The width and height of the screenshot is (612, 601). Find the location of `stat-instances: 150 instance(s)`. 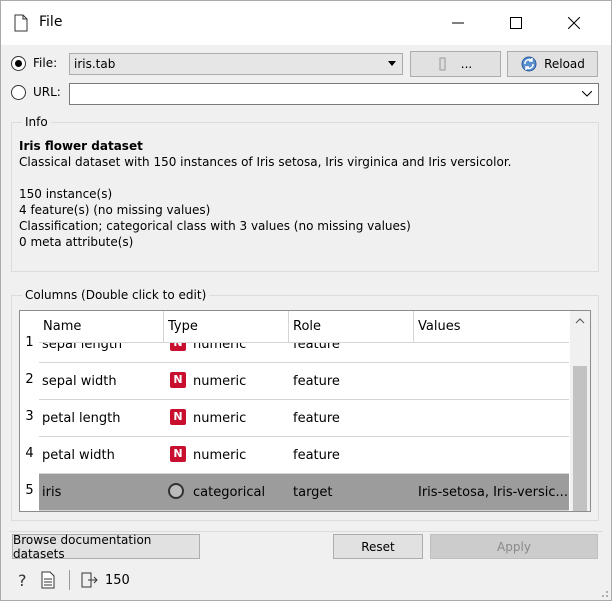

stat-instances: 150 instance(s) is located at coordinates (66, 194).